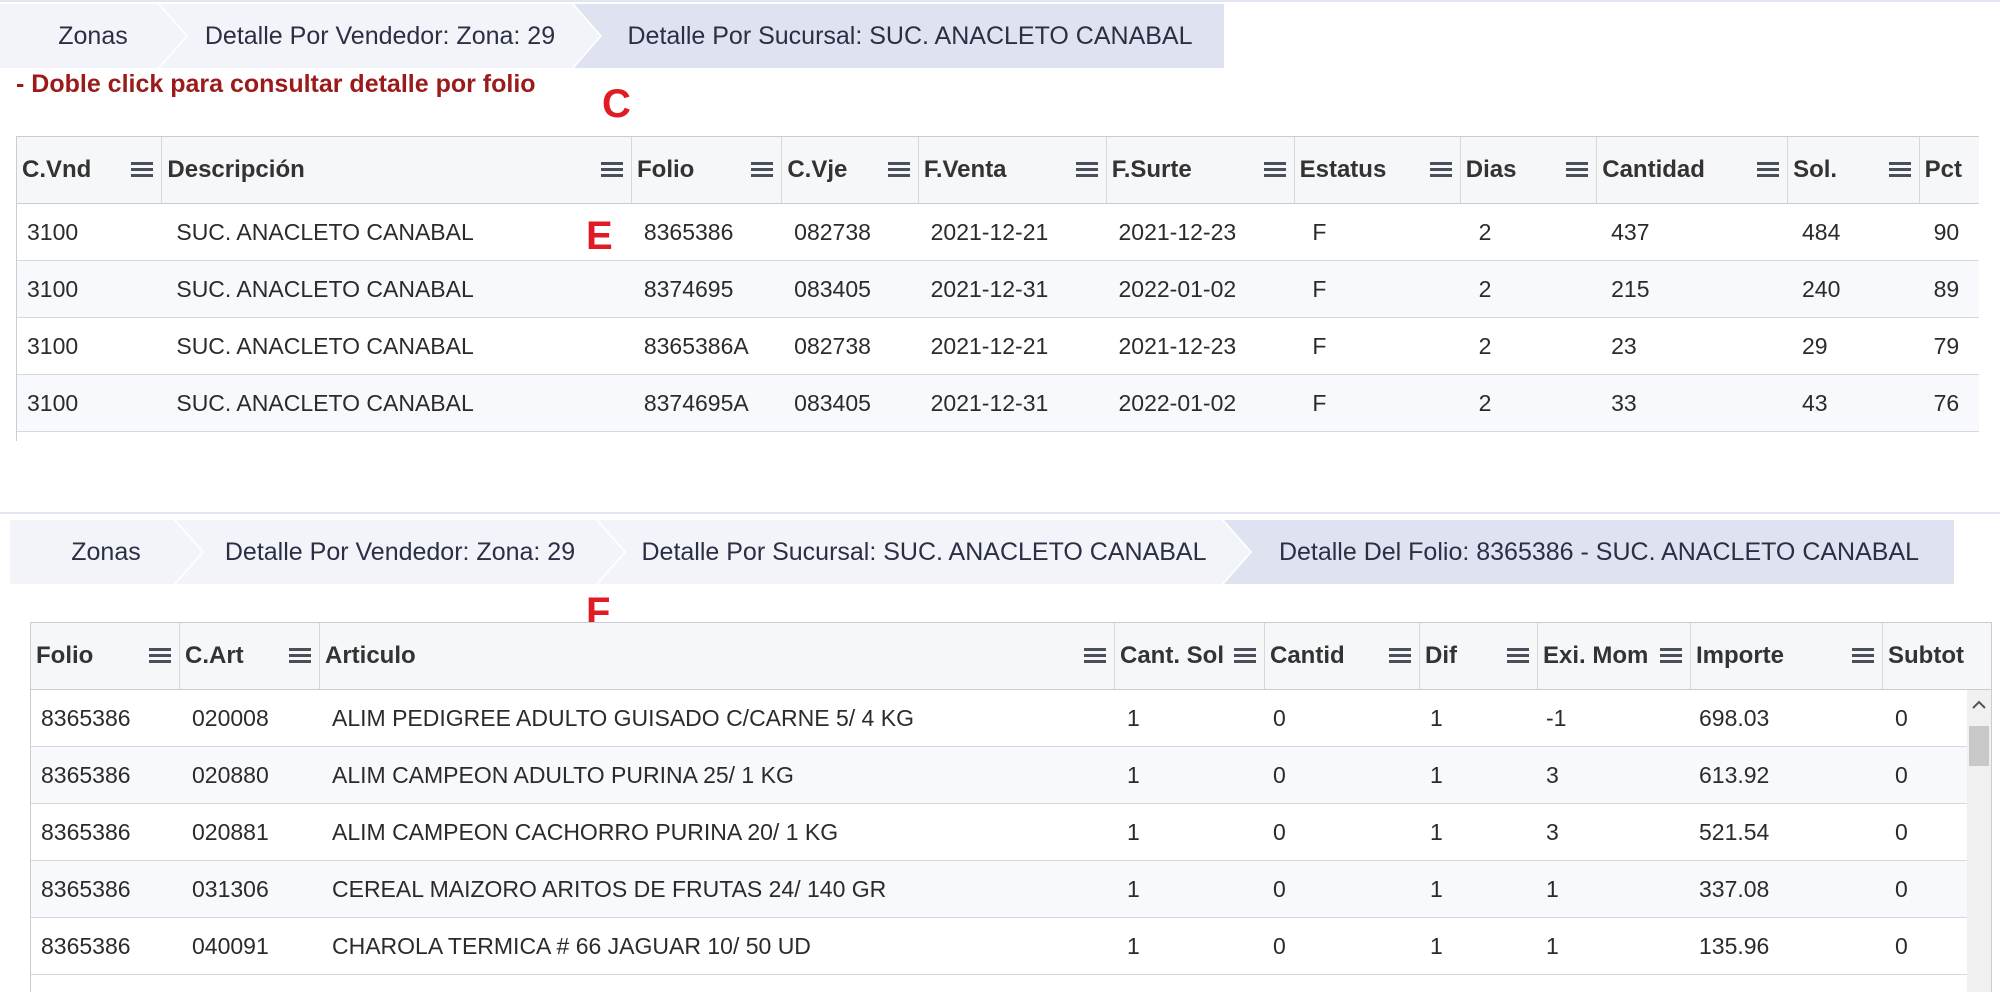  What do you see at coordinates (1378, 170) in the screenshot?
I see `column-header: Estatus` at bounding box center [1378, 170].